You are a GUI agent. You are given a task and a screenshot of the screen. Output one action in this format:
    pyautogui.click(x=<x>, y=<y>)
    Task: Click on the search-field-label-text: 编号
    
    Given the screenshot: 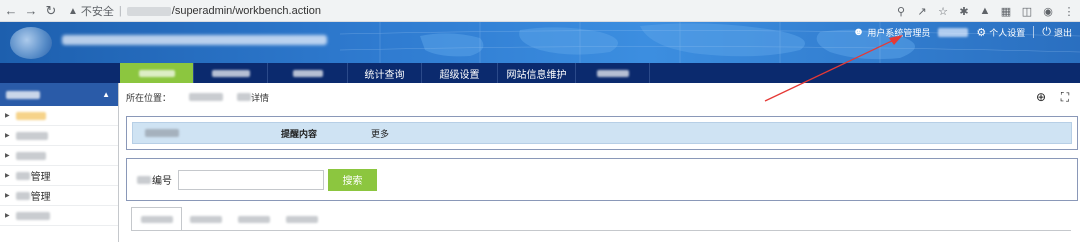 What is the action you would take?
    pyautogui.click(x=162, y=181)
    